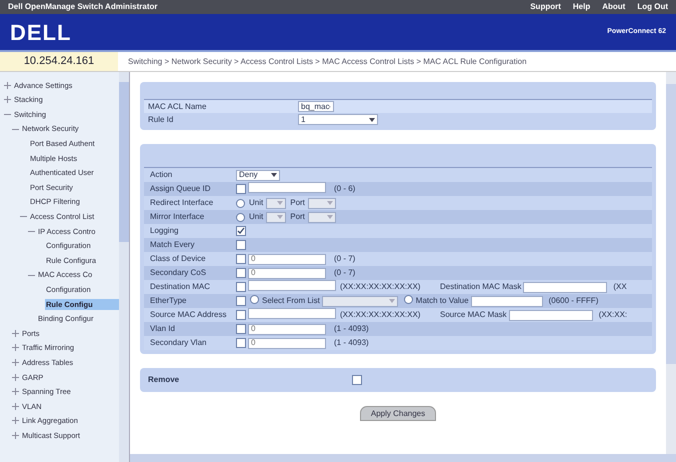 The height and width of the screenshot is (462, 676). Describe the element at coordinates (180, 286) in the screenshot. I see `field-label: Destination MAC` at that location.